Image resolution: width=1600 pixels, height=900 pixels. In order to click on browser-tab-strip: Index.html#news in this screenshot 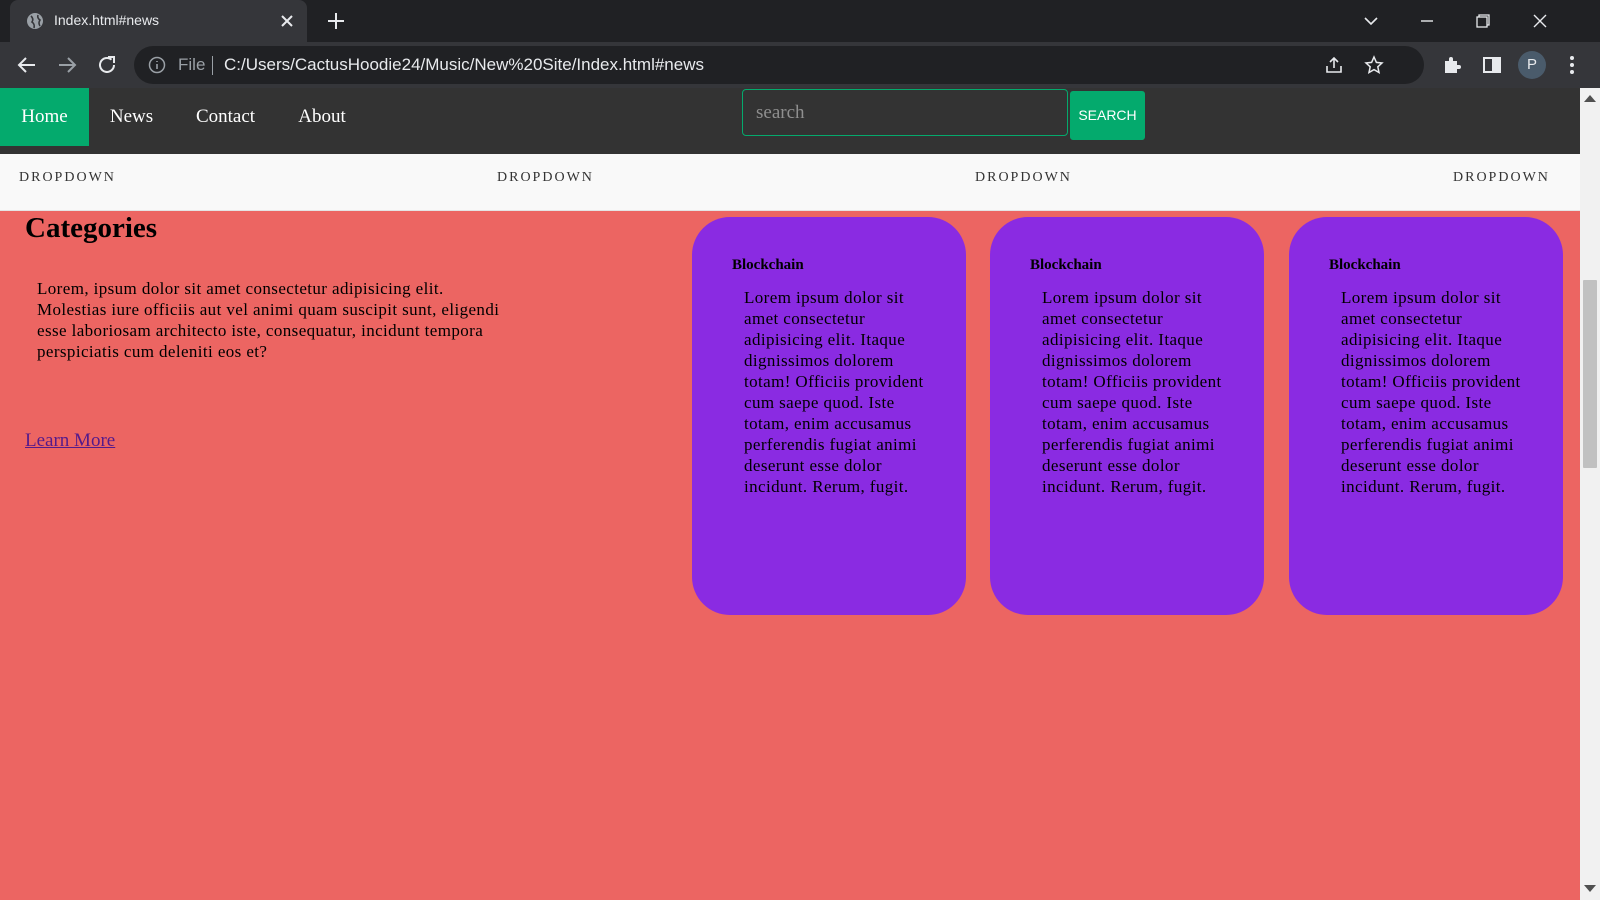, I will do `click(800, 21)`.